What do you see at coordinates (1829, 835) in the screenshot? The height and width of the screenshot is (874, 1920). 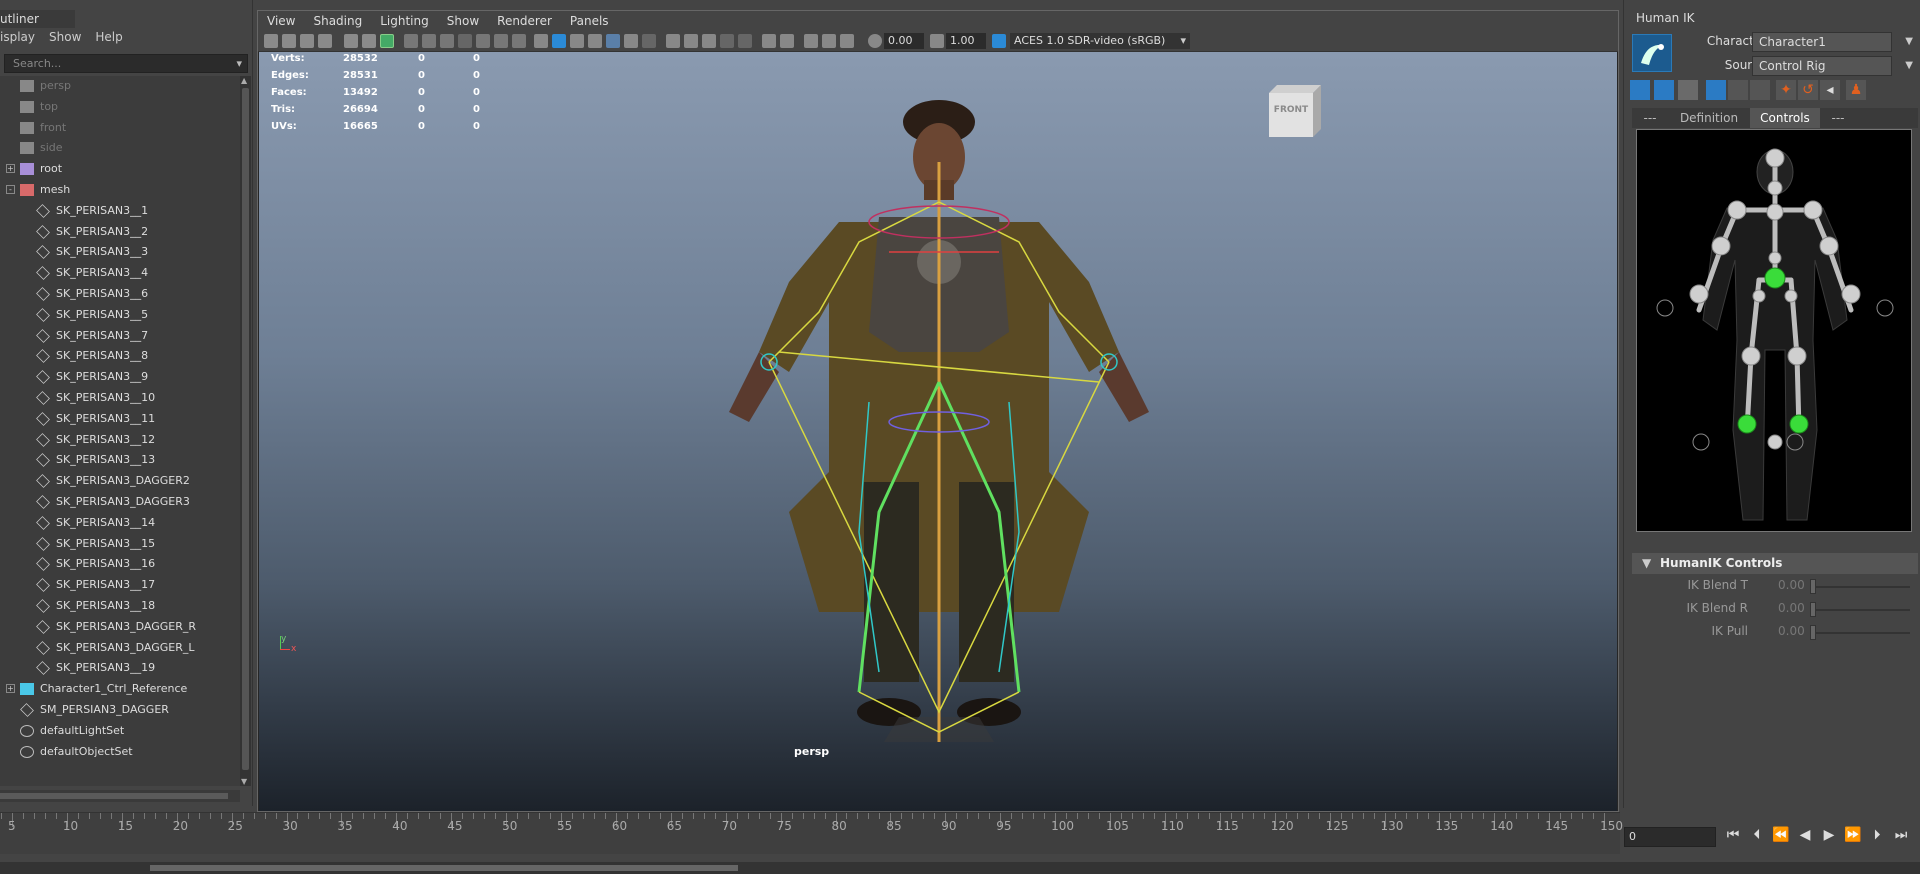 I see `play-forwards-icon: ▶` at bounding box center [1829, 835].